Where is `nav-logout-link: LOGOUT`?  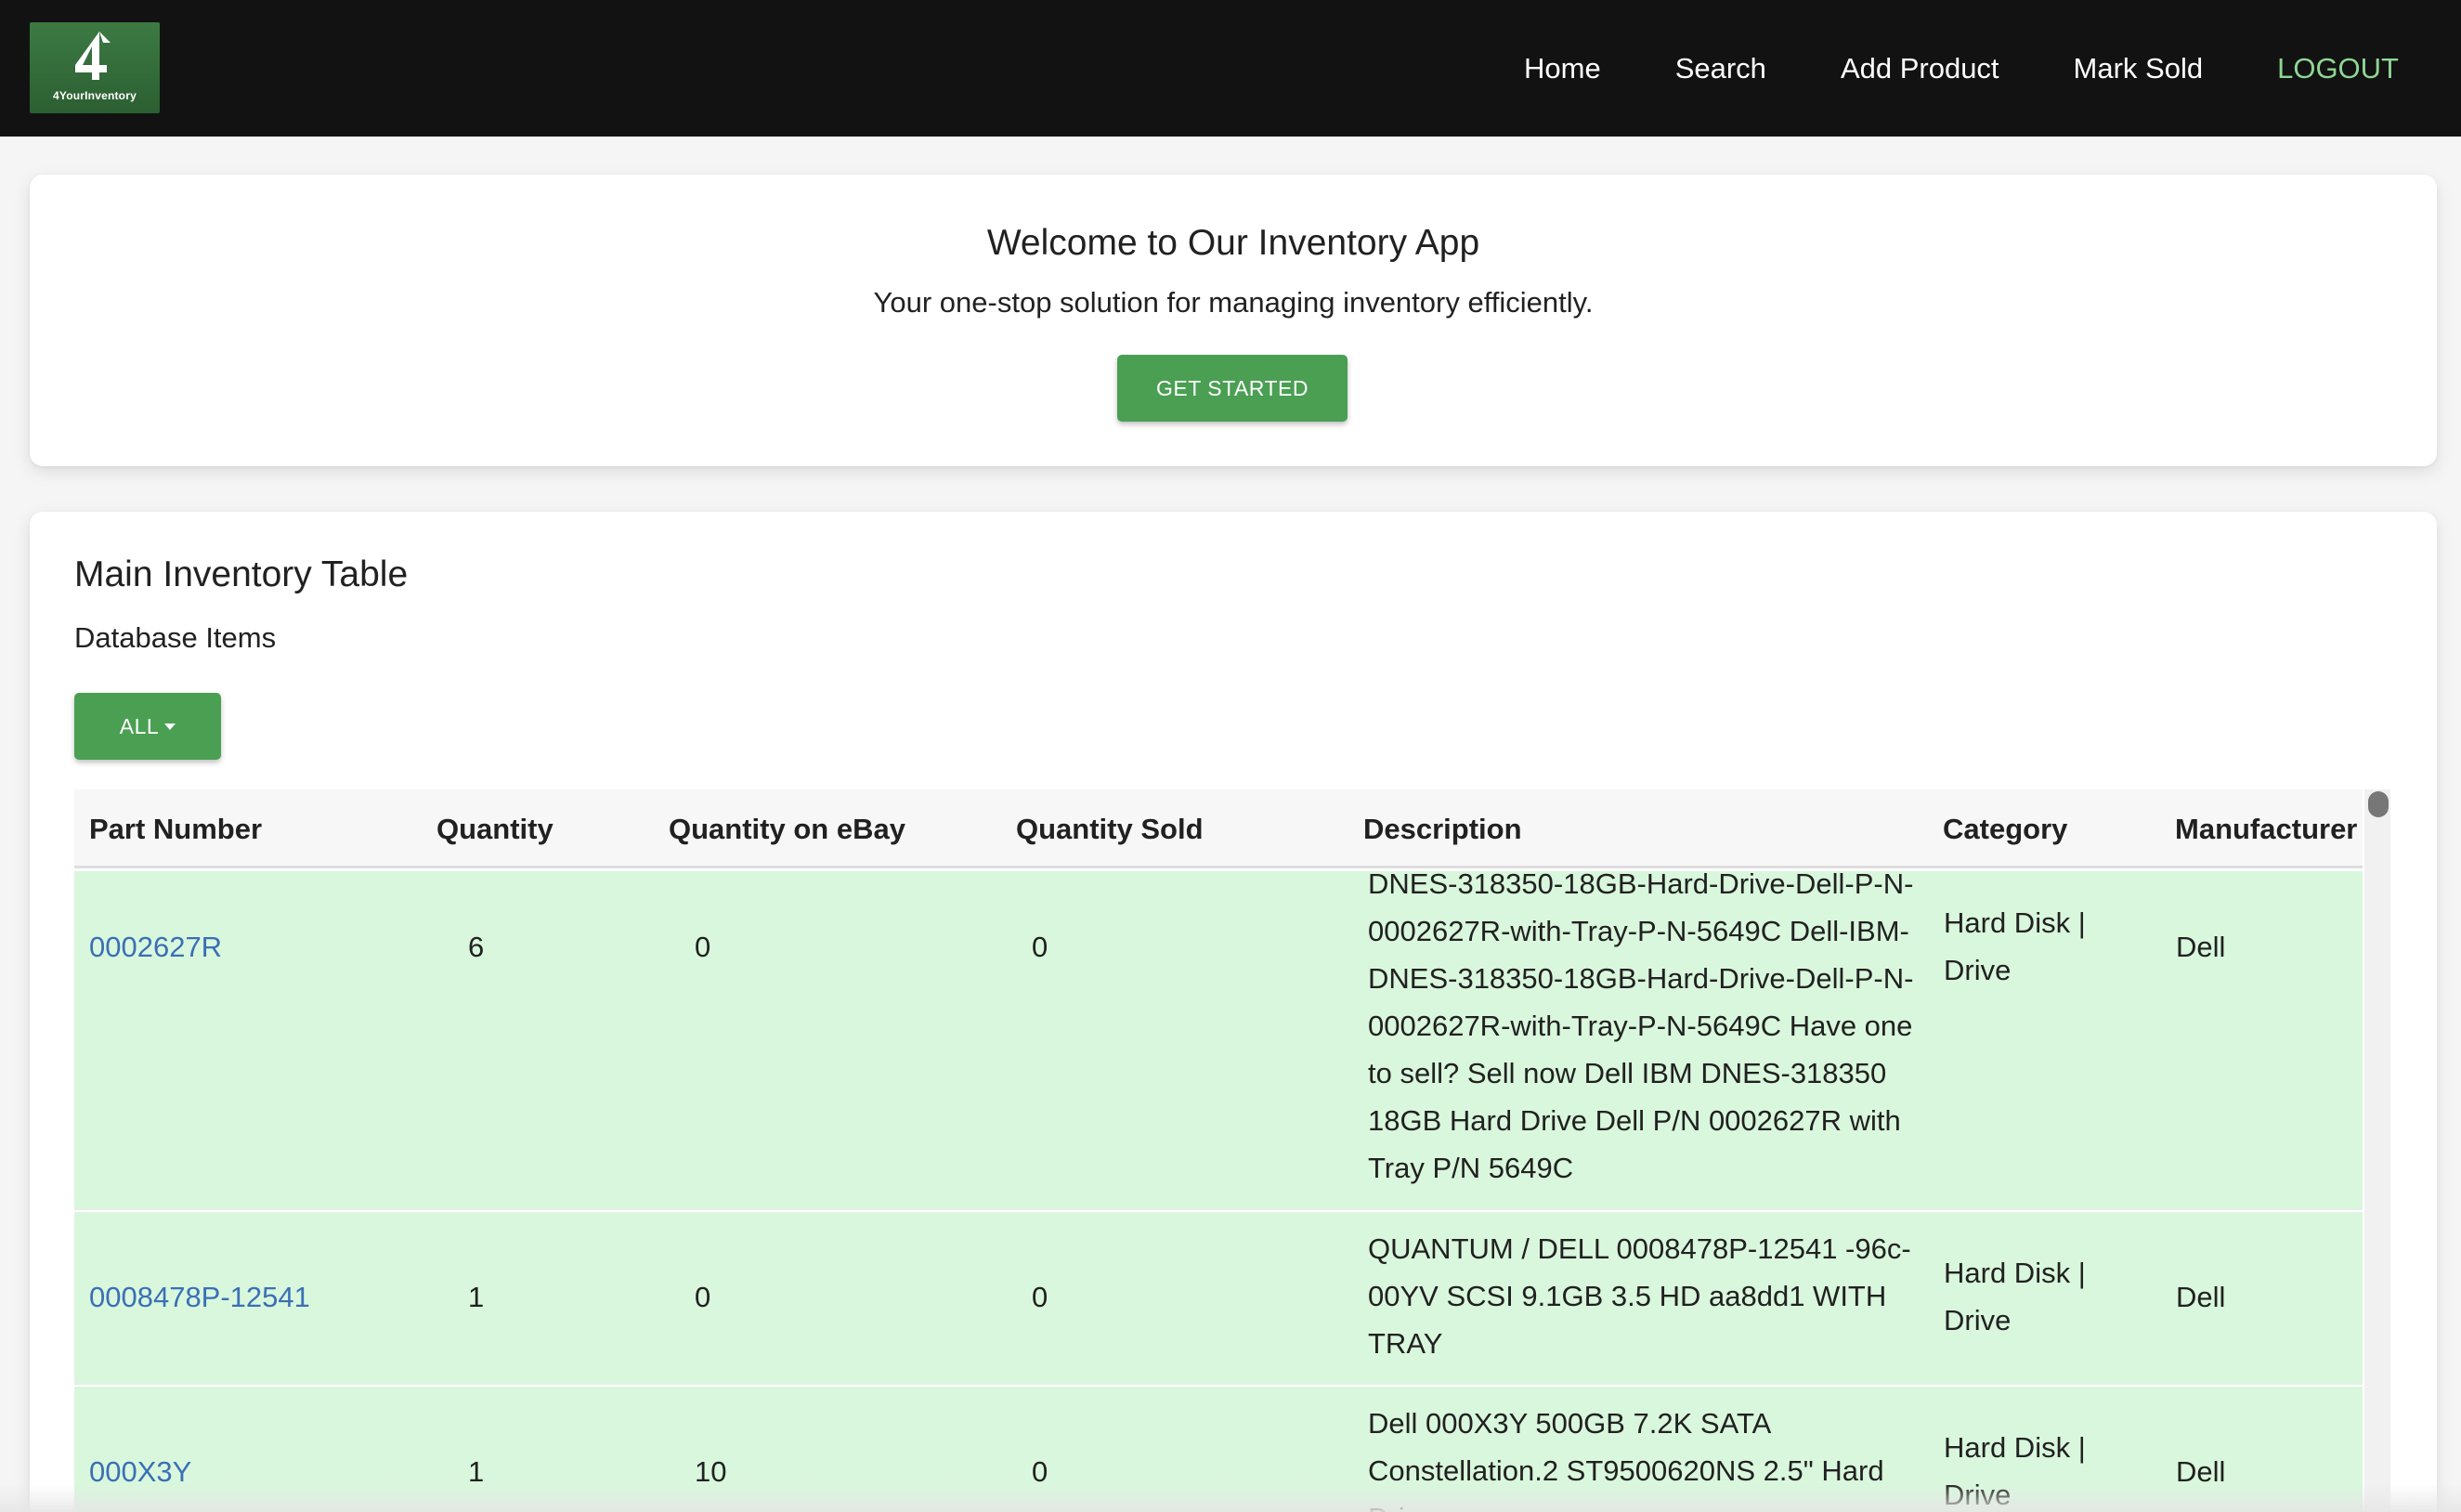 nav-logout-link: LOGOUT is located at coordinates (2338, 69).